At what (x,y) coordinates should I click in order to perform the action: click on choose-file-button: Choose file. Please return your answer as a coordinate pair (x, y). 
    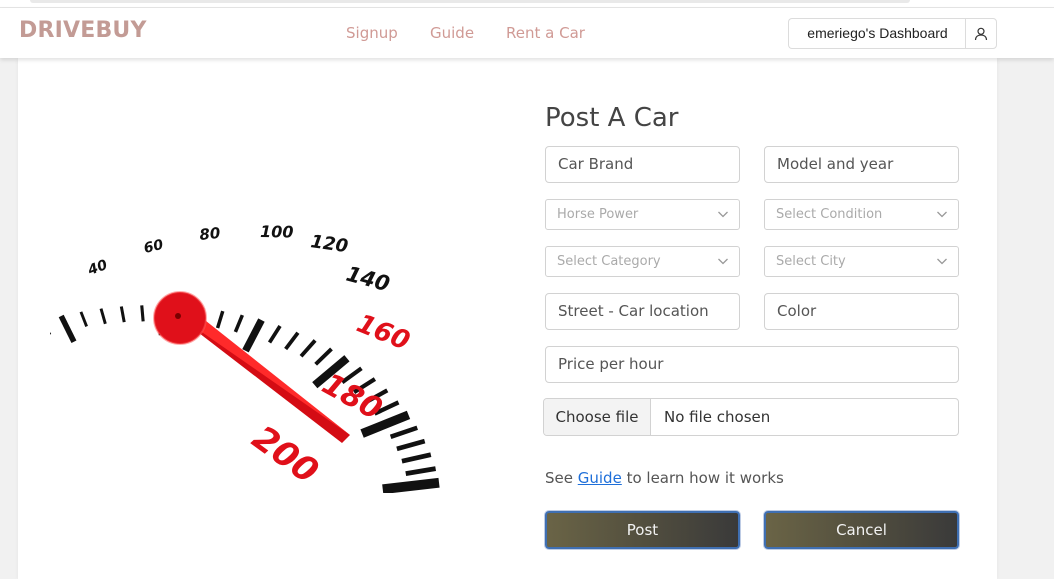
    Looking at the image, I should click on (597, 417).